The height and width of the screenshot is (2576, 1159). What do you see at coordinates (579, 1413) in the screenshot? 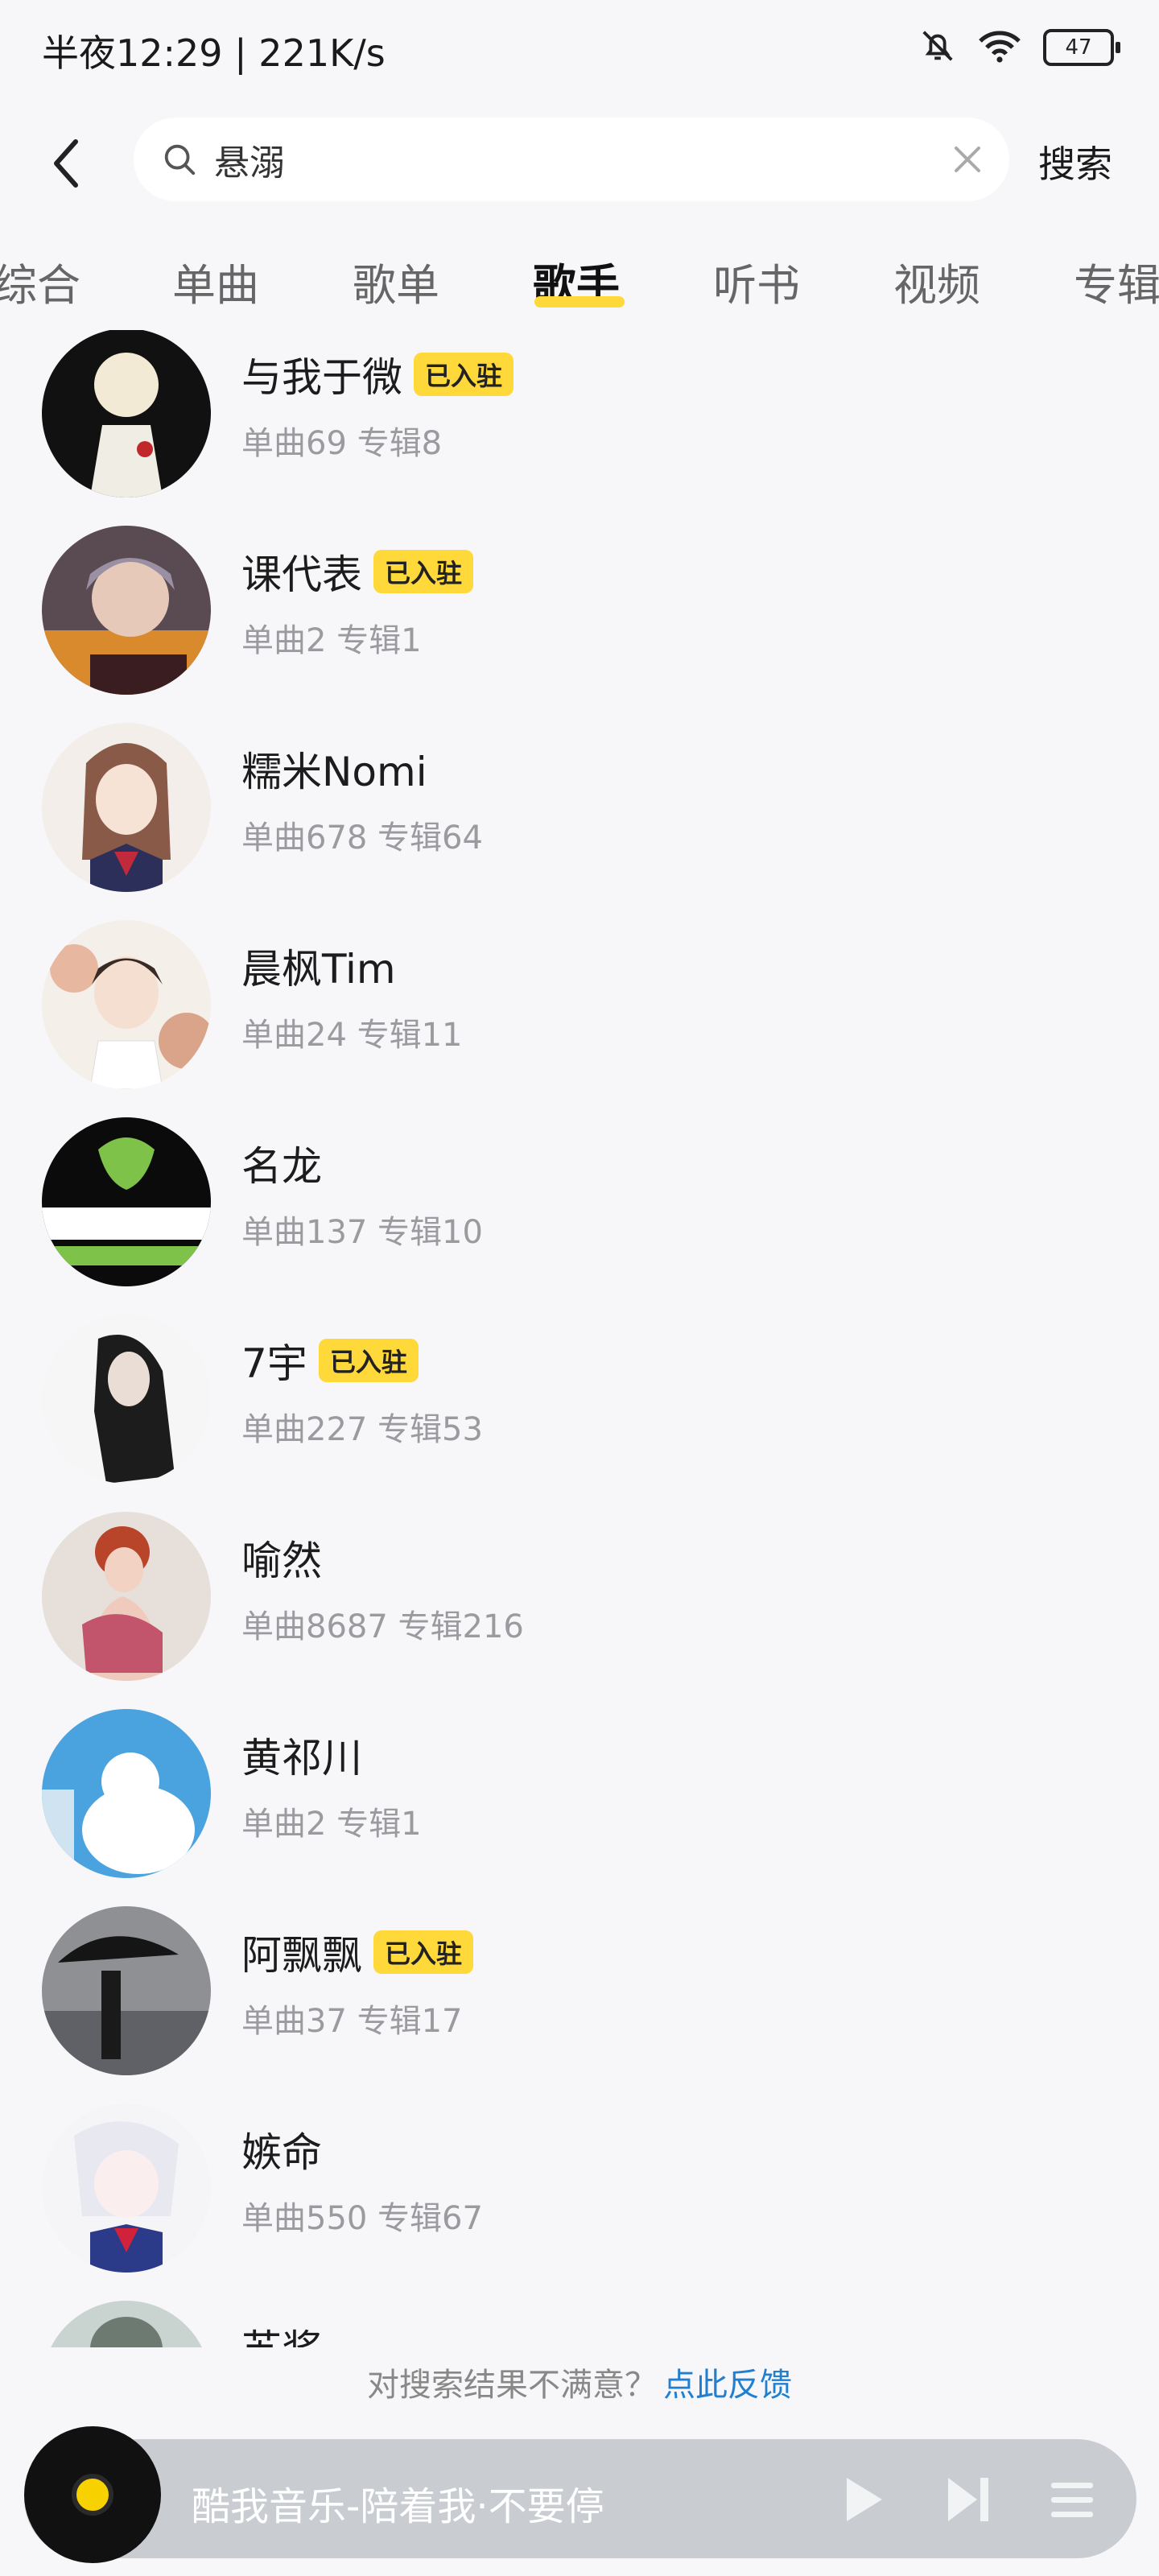
I see `artist-row: 7宇 已入驻 单曲227 专辑53` at bounding box center [579, 1413].